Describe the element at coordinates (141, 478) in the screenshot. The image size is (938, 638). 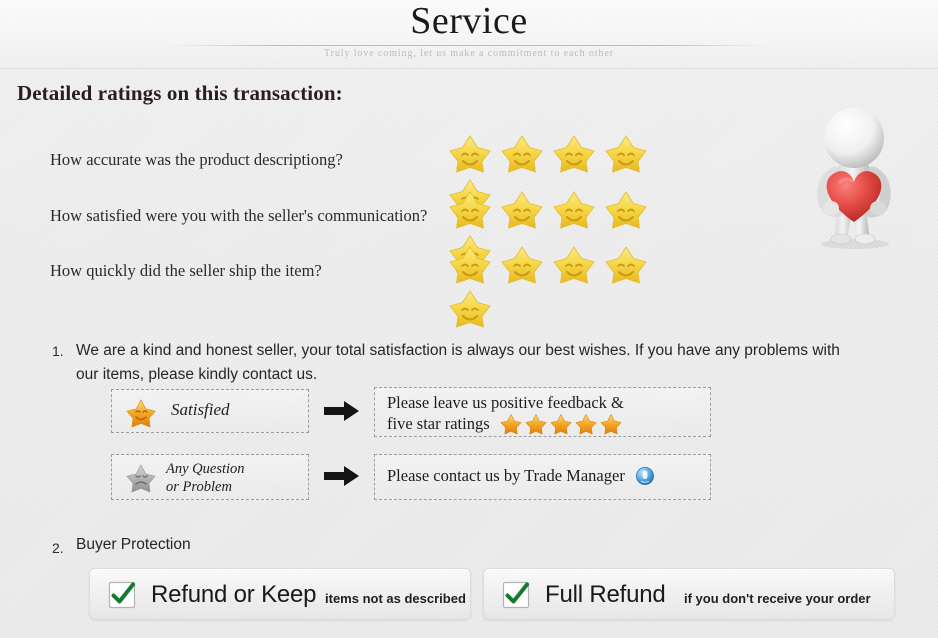
I see `sad-star-icon` at that location.